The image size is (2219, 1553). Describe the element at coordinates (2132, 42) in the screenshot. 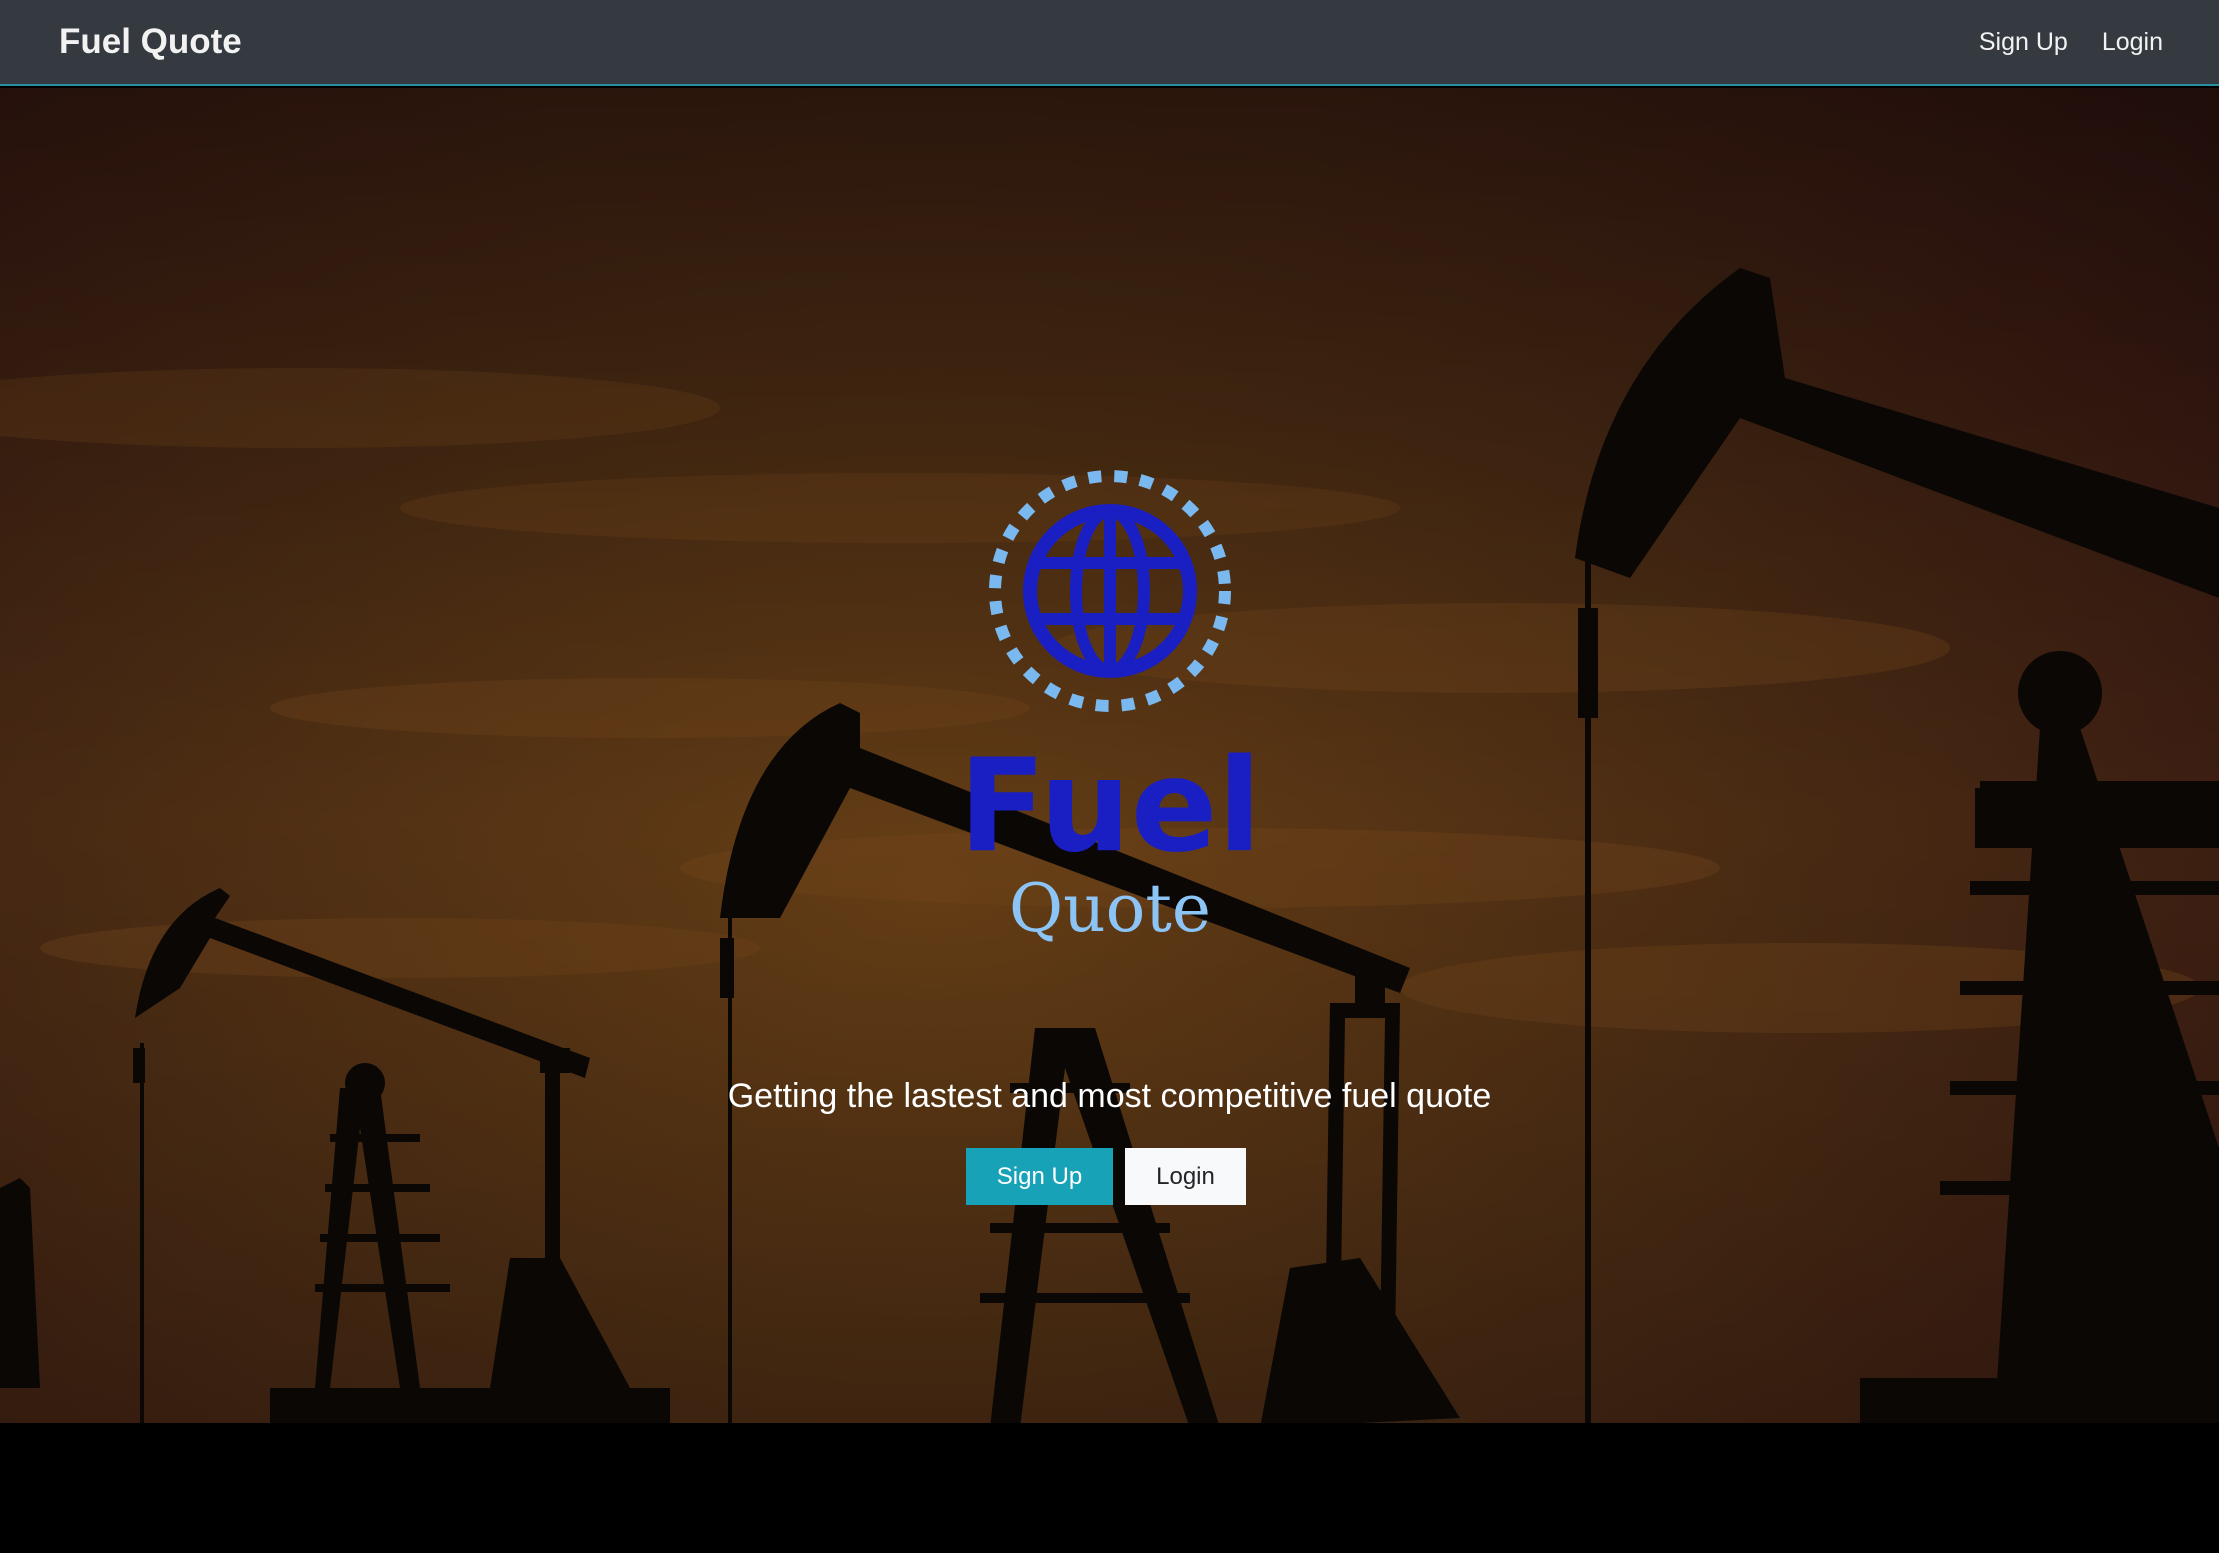

I see `nav-login-link: Login` at that location.